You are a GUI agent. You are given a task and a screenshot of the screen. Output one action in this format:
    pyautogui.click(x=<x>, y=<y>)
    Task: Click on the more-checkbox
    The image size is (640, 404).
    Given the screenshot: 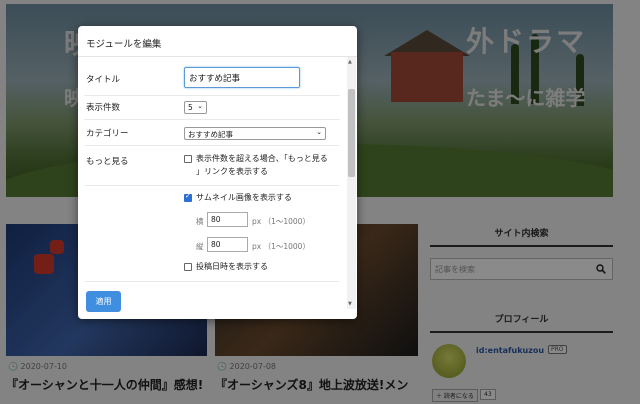 What is the action you would take?
    pyautogui.click(x=188, y=159)
    